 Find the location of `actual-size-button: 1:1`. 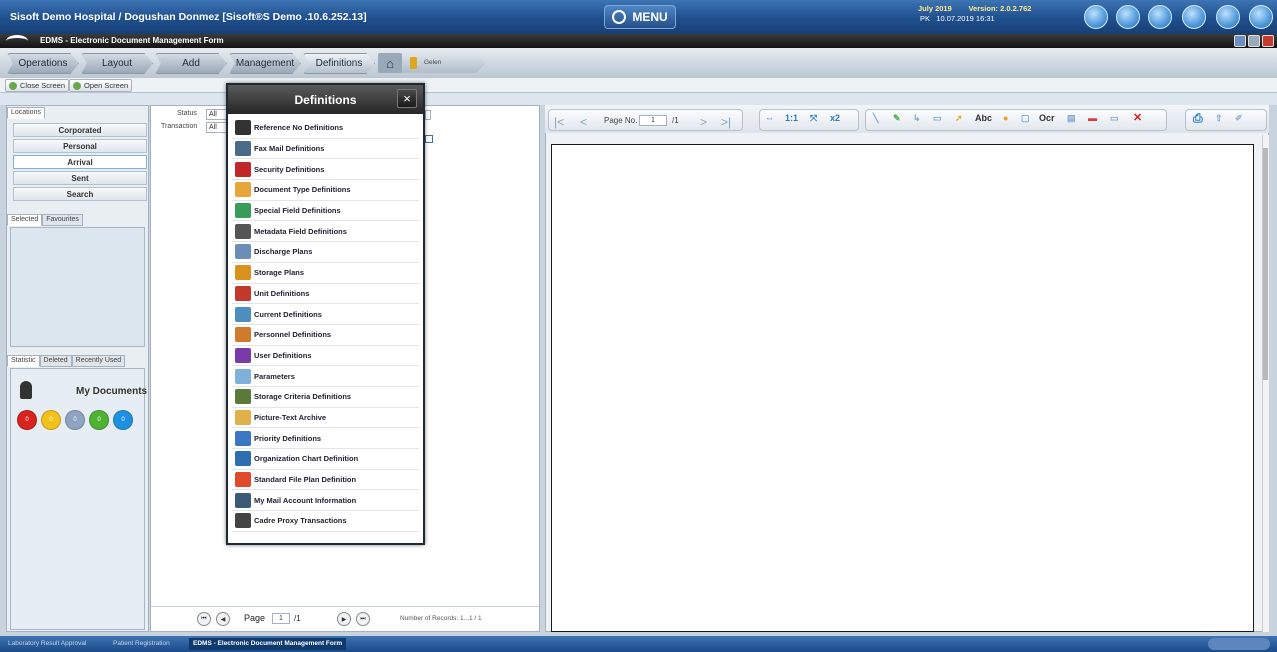

actual-size-button: 1:1 is located at coordinates (791, 118).